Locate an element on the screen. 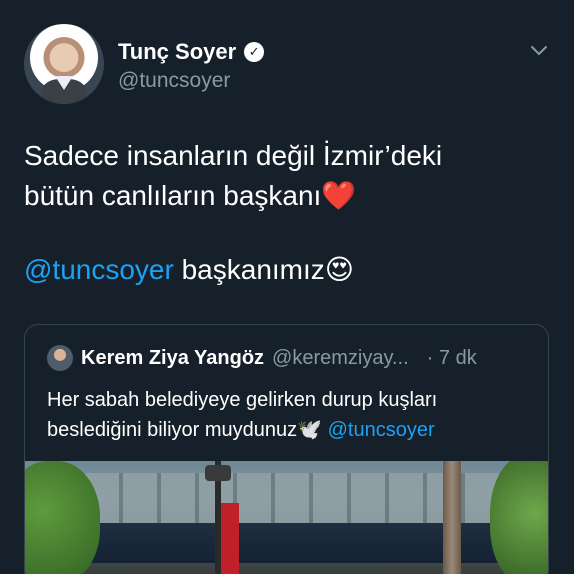 Image resolution: width=574 pixels, height=574 pixels. media-flag is located at coordinates (230, 538).